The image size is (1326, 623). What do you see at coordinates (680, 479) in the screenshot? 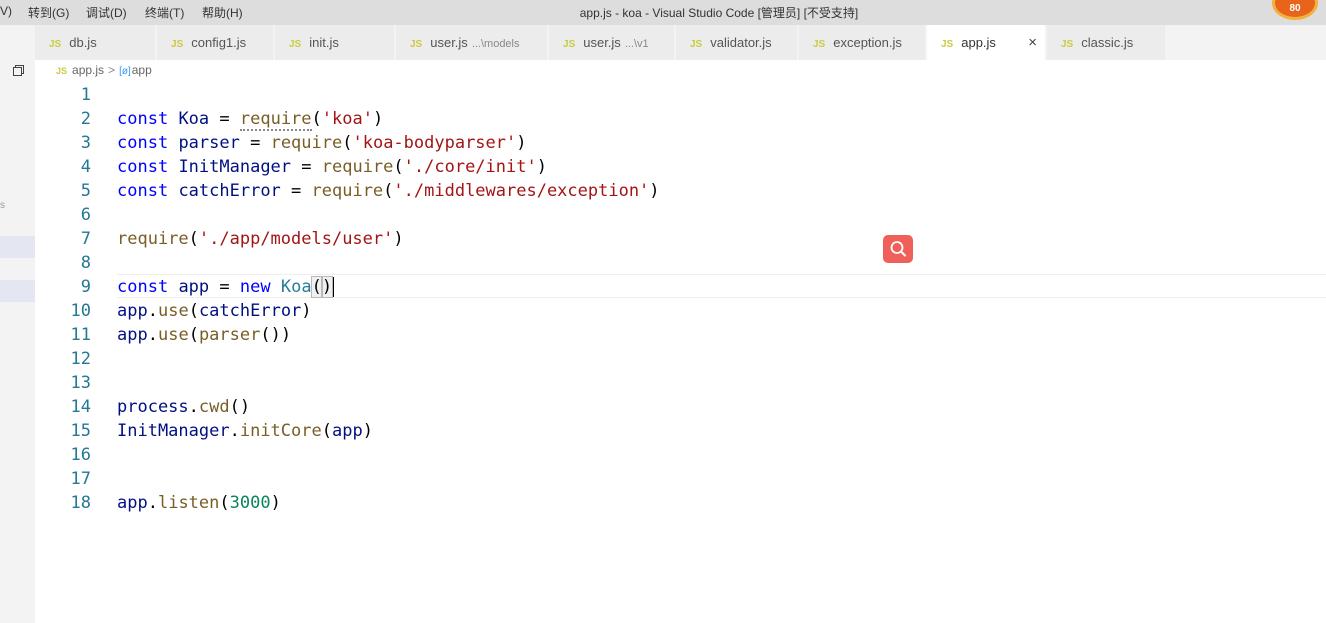
I see `code-line: 17` at bounding box center [680, 479].